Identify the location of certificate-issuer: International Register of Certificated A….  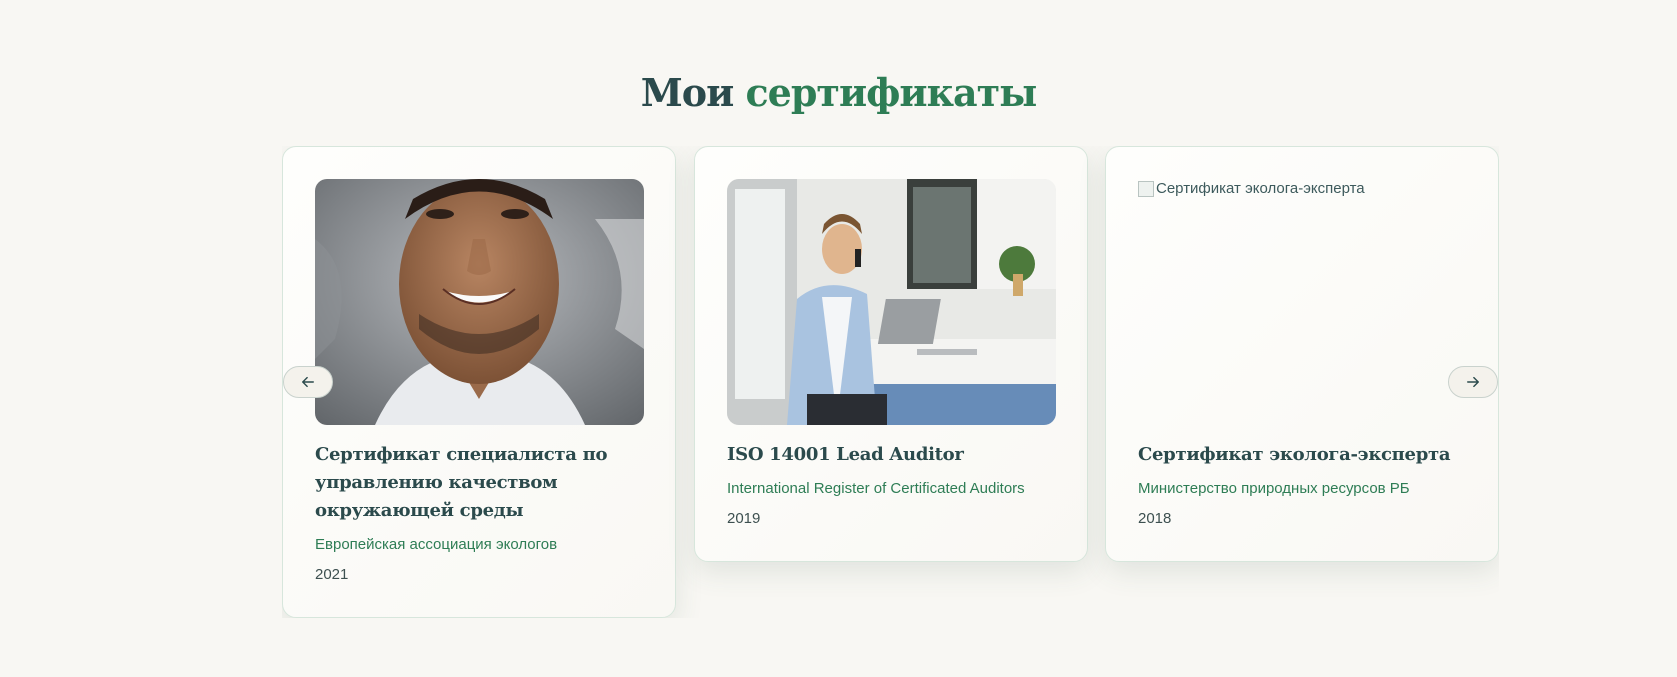
(876, 488).